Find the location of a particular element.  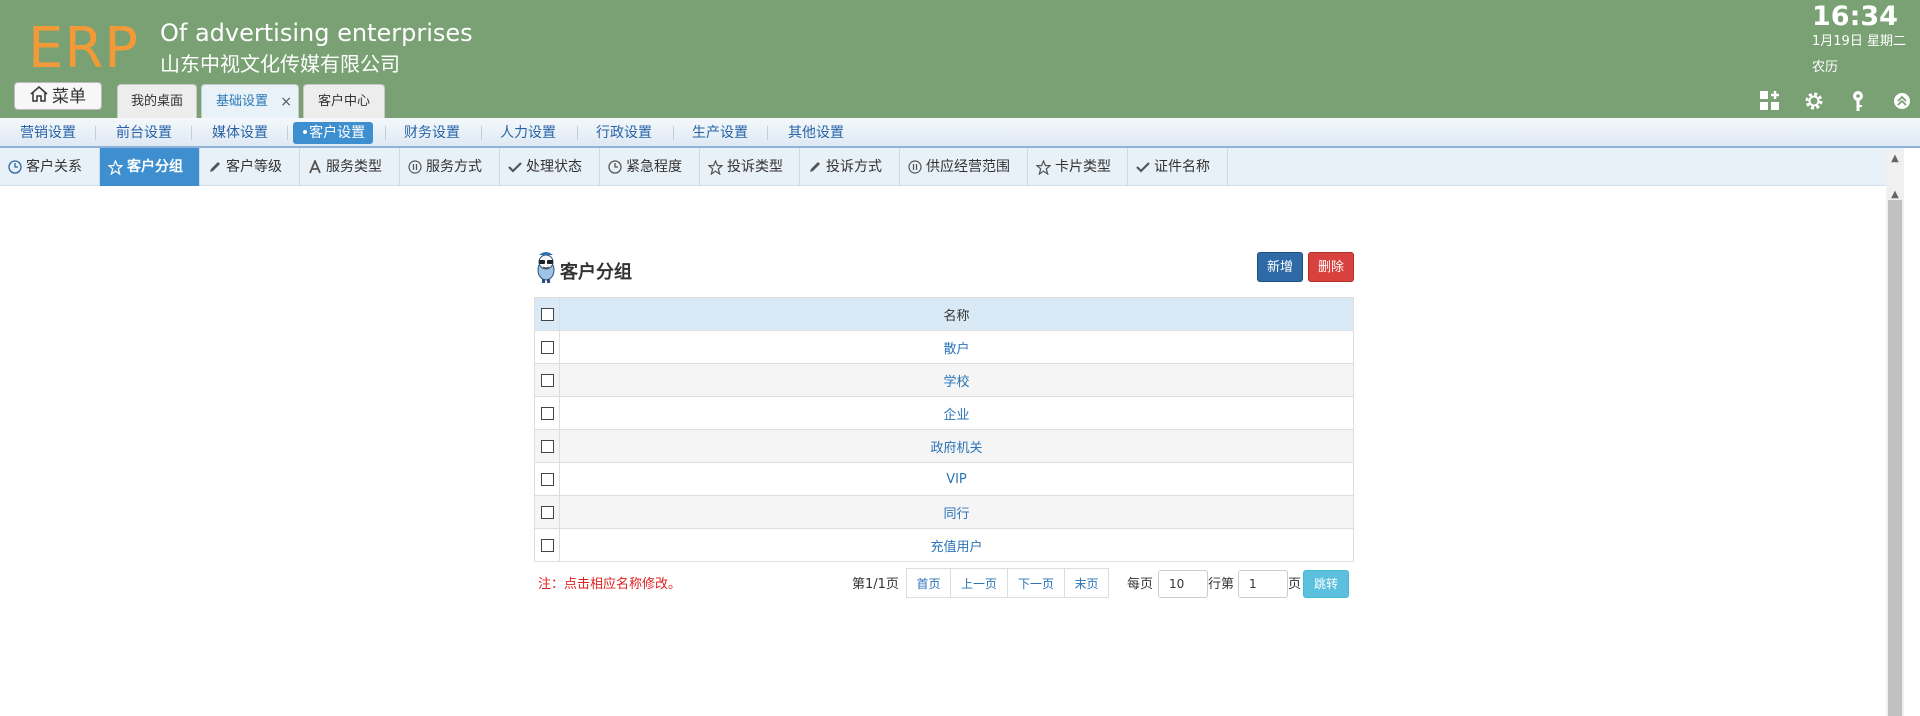

table-row: 企业 is located at coordinates (944, 413).